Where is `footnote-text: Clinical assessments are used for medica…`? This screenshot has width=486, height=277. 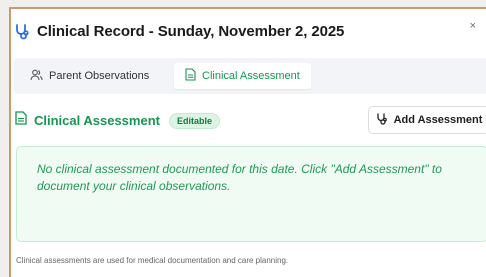
footnote-text: Clinical assessments are used for medica… is located at coordinates (152, 260).